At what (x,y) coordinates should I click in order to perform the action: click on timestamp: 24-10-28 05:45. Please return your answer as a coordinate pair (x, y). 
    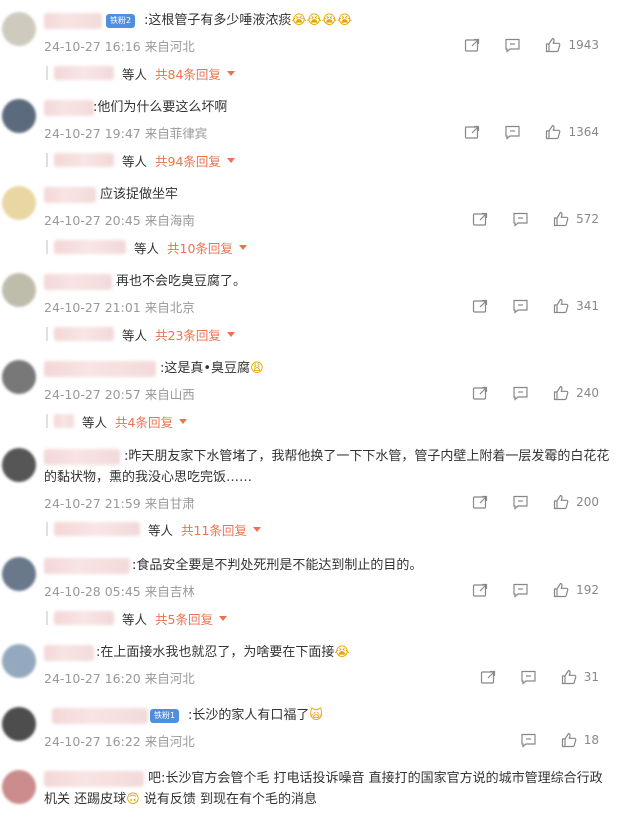
    Looking at the image, I should click on (92, 591).